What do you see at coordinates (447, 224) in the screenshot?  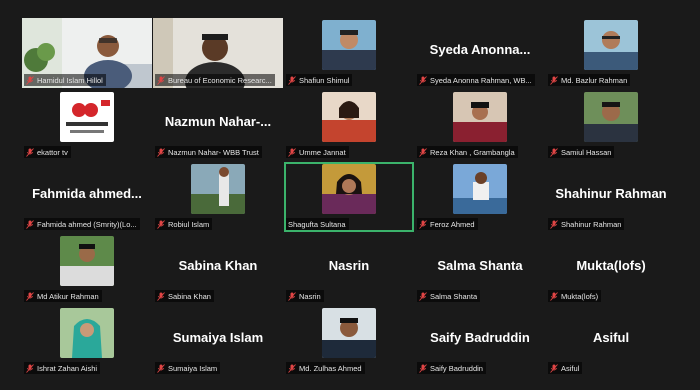 I see `participant-name-label: Feroz Ahmed` at bounding box center [447, 224].